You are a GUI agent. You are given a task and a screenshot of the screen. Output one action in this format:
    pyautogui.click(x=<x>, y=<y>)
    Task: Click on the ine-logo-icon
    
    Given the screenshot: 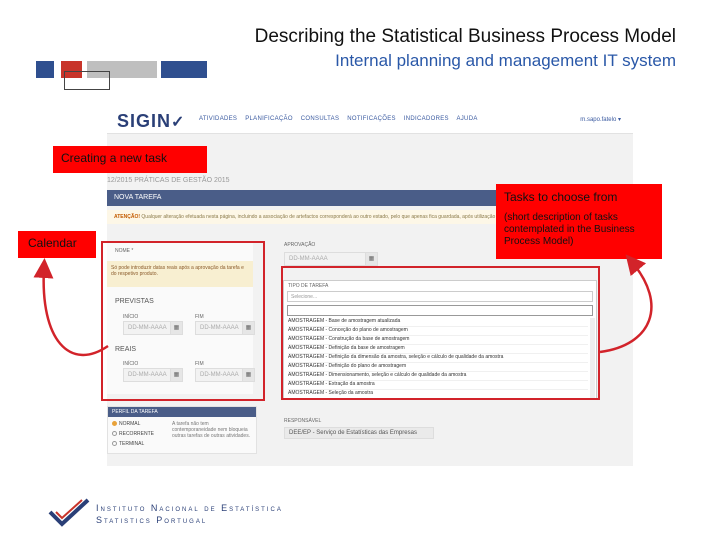 What is the action you would take?
    pyautogui.click(x=69, y=512)
    